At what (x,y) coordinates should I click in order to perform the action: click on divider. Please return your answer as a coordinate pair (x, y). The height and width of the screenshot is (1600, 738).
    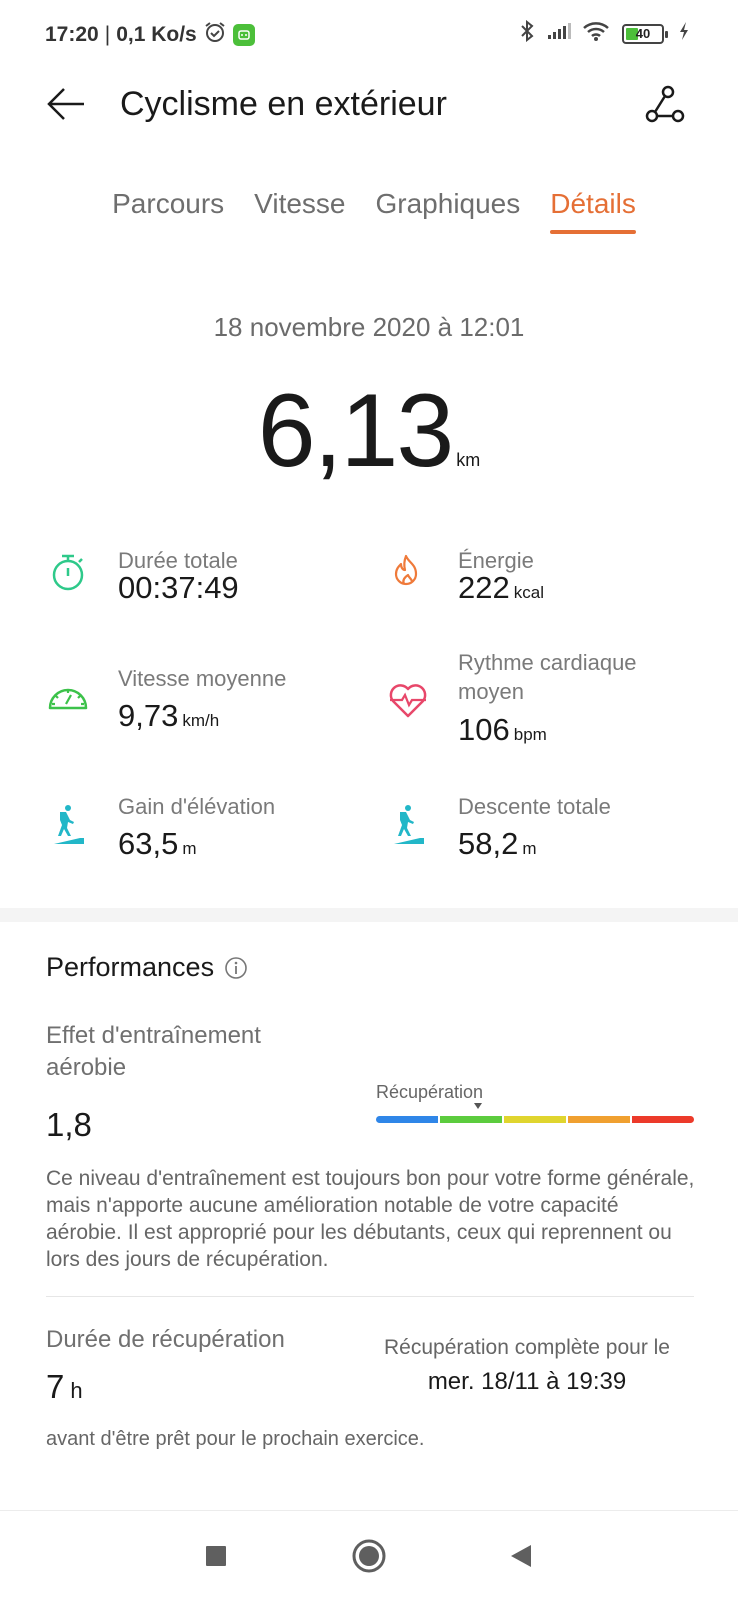
    Looking at the image, I should click on (370, 1296).